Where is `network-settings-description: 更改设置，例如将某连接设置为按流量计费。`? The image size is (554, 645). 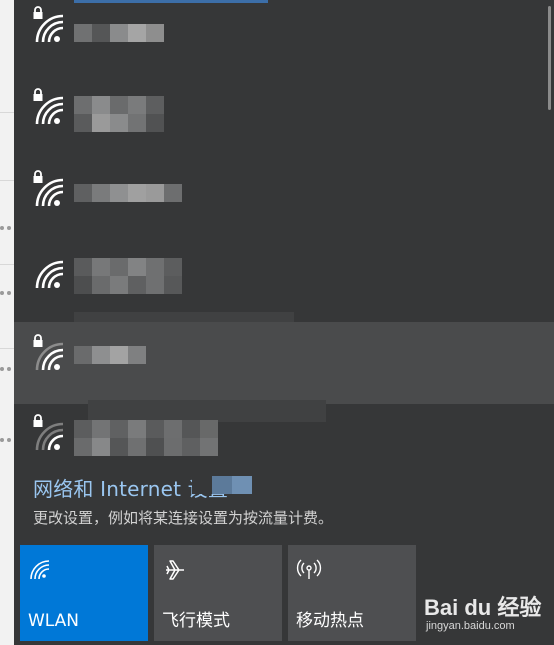 network-settings-description: 更改设置，例如将某连接设置为按流量计费。 is located at coordinates (183, 518).